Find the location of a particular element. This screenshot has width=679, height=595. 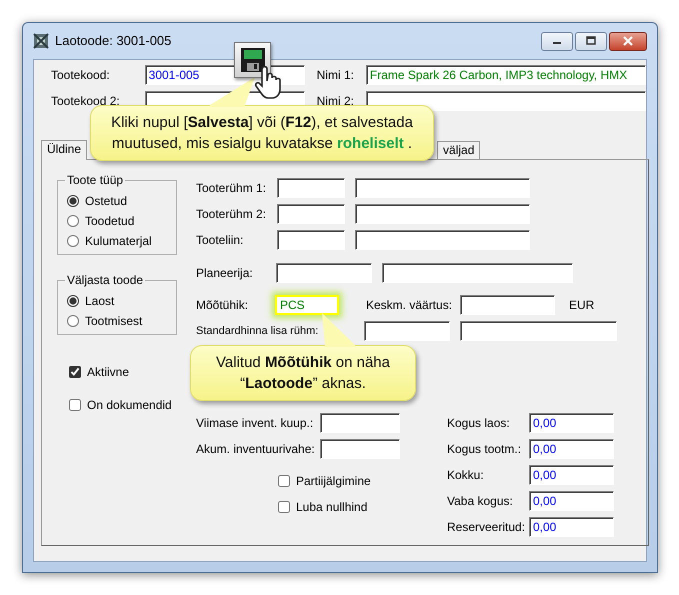

save-button is located at coordinates (252, 60).